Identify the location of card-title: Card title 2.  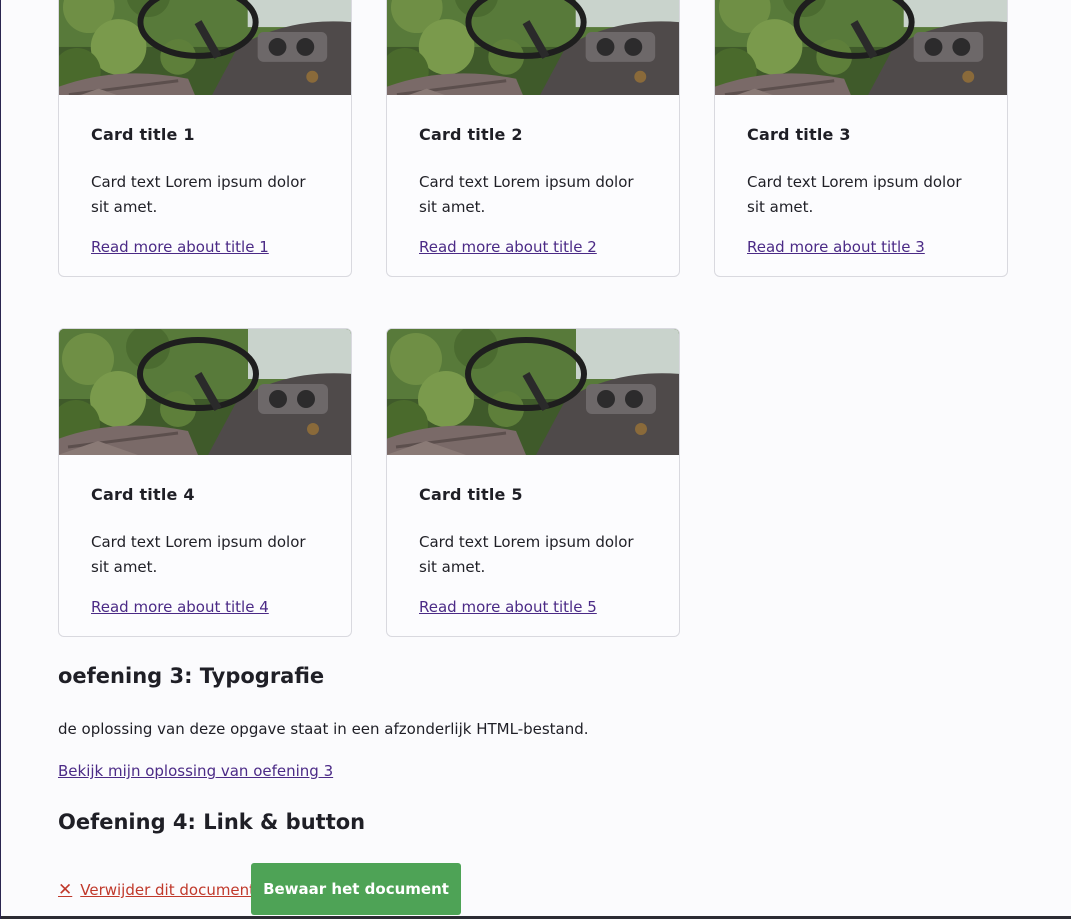
(471, 134).